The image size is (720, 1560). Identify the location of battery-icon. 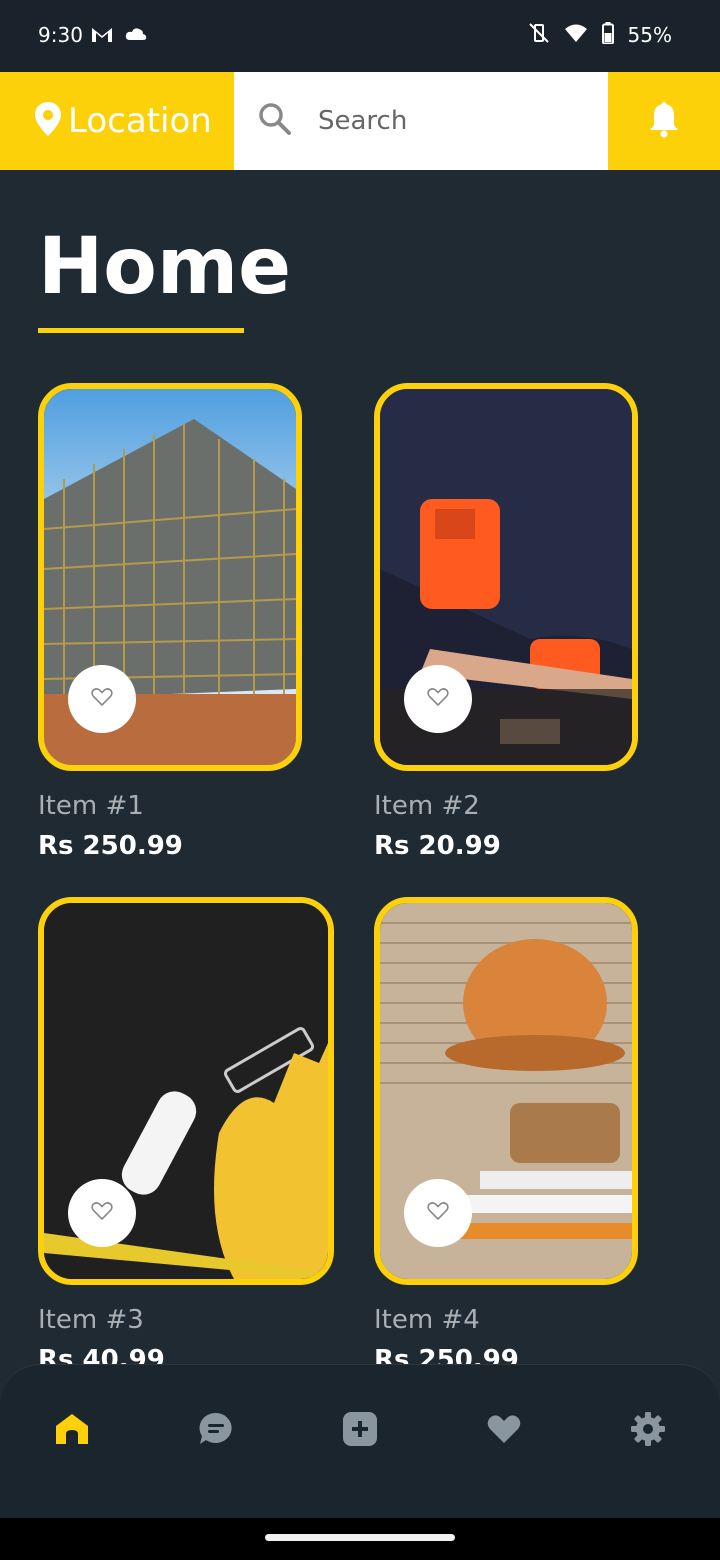
(607, 35).